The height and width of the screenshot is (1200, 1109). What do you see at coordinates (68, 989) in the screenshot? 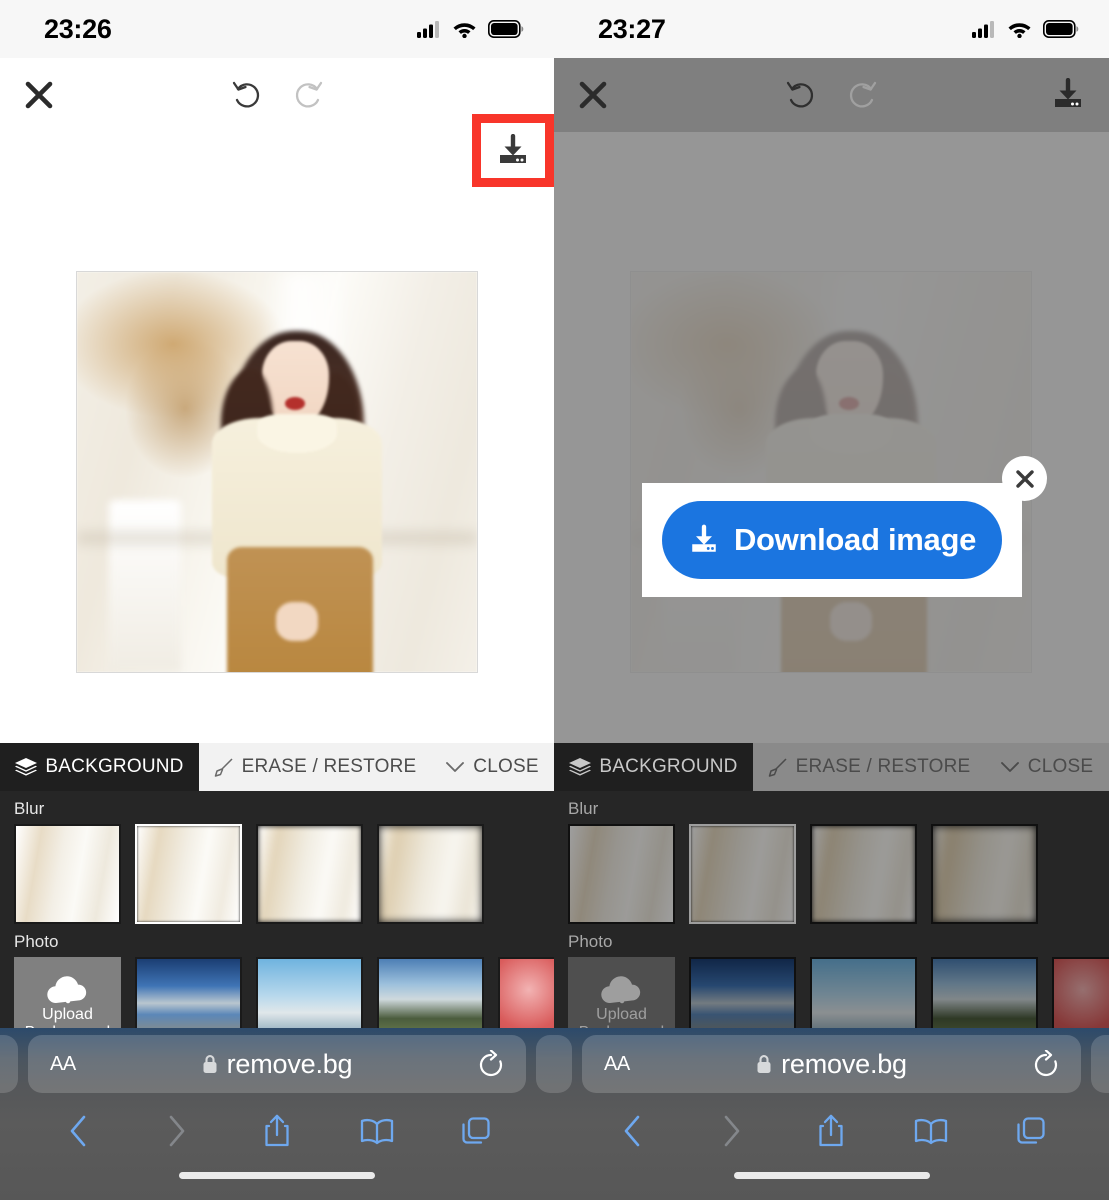
I see `cloud-upload-icon` at bounding box center [68, 989].